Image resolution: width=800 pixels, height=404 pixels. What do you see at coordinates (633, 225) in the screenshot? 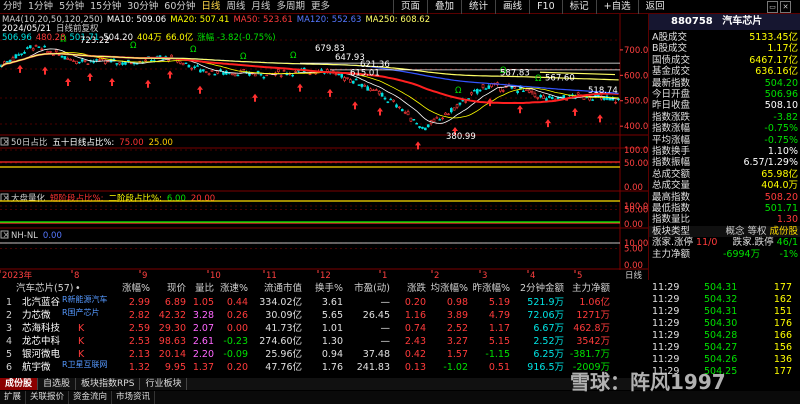
I see `sub-axis-label: 0.00` at bounding box center [633, 225].